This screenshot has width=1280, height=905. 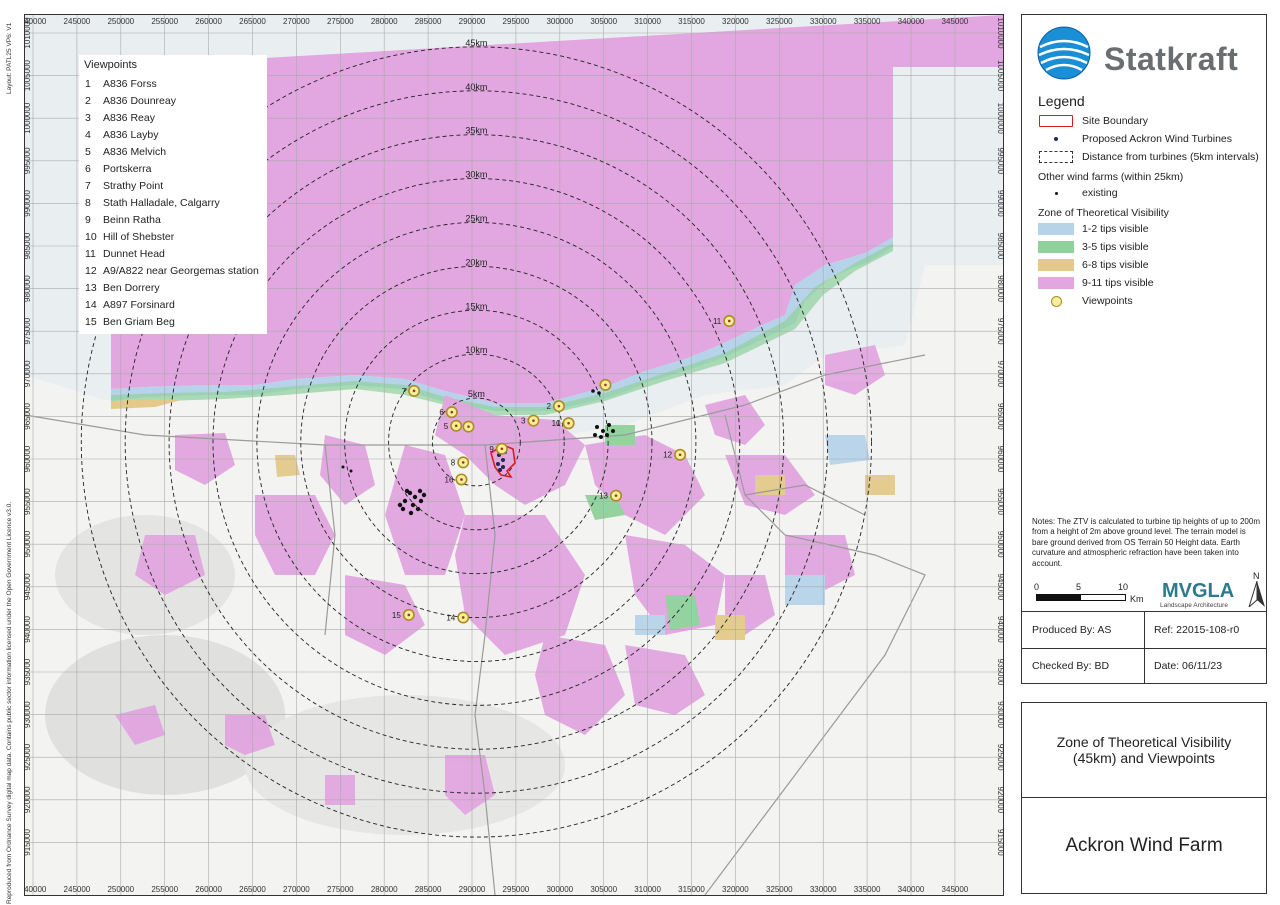 I want to click on northing-tick-label: 970000, so click(x=999, y=373).